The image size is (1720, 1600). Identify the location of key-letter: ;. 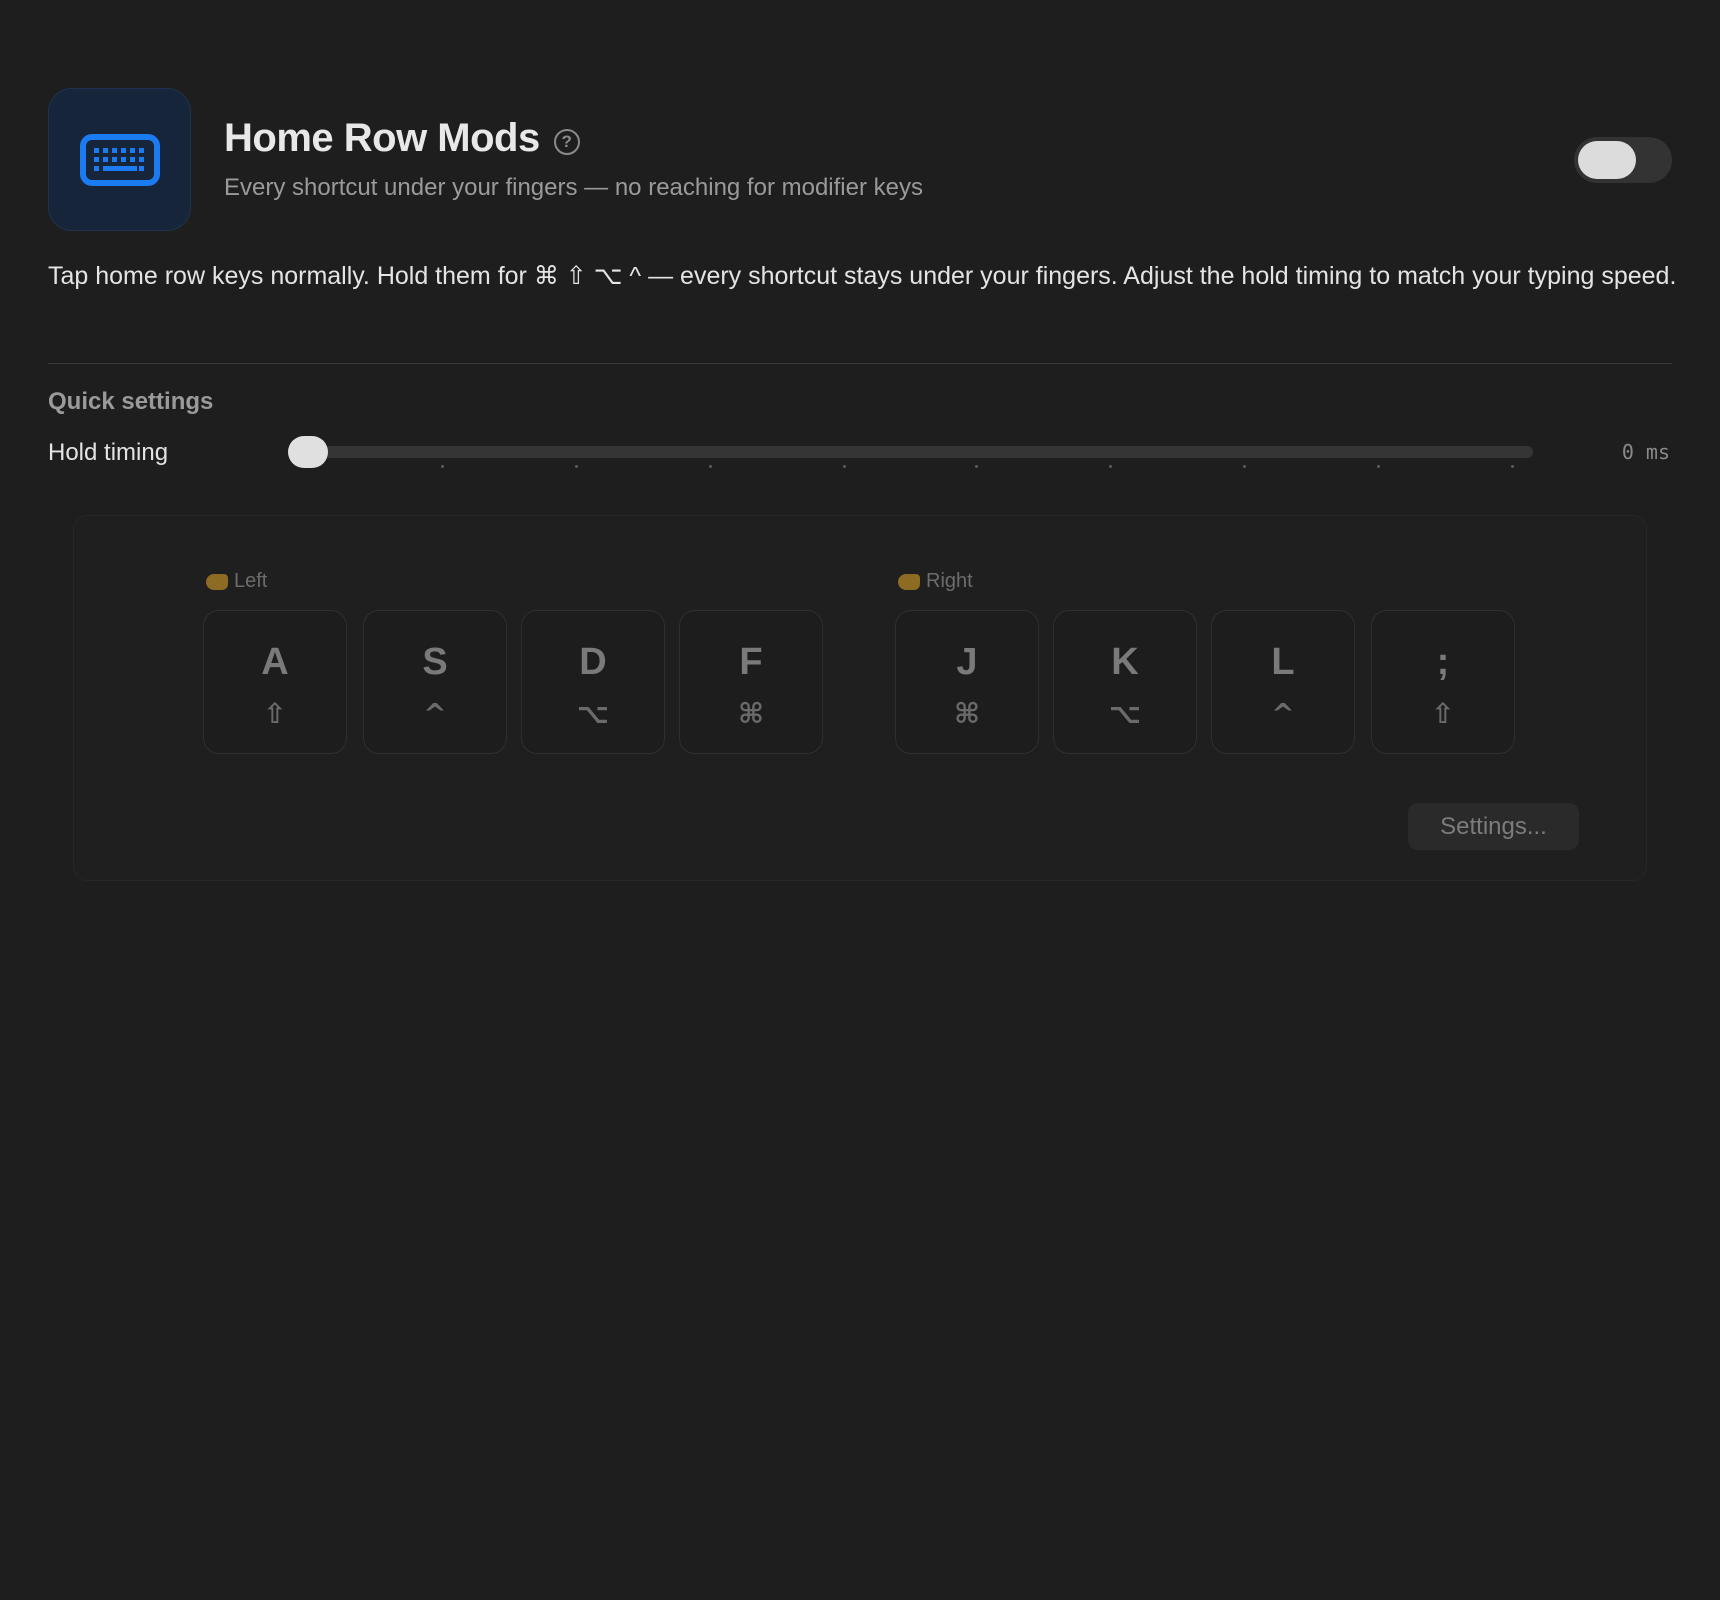
(1443, 662).